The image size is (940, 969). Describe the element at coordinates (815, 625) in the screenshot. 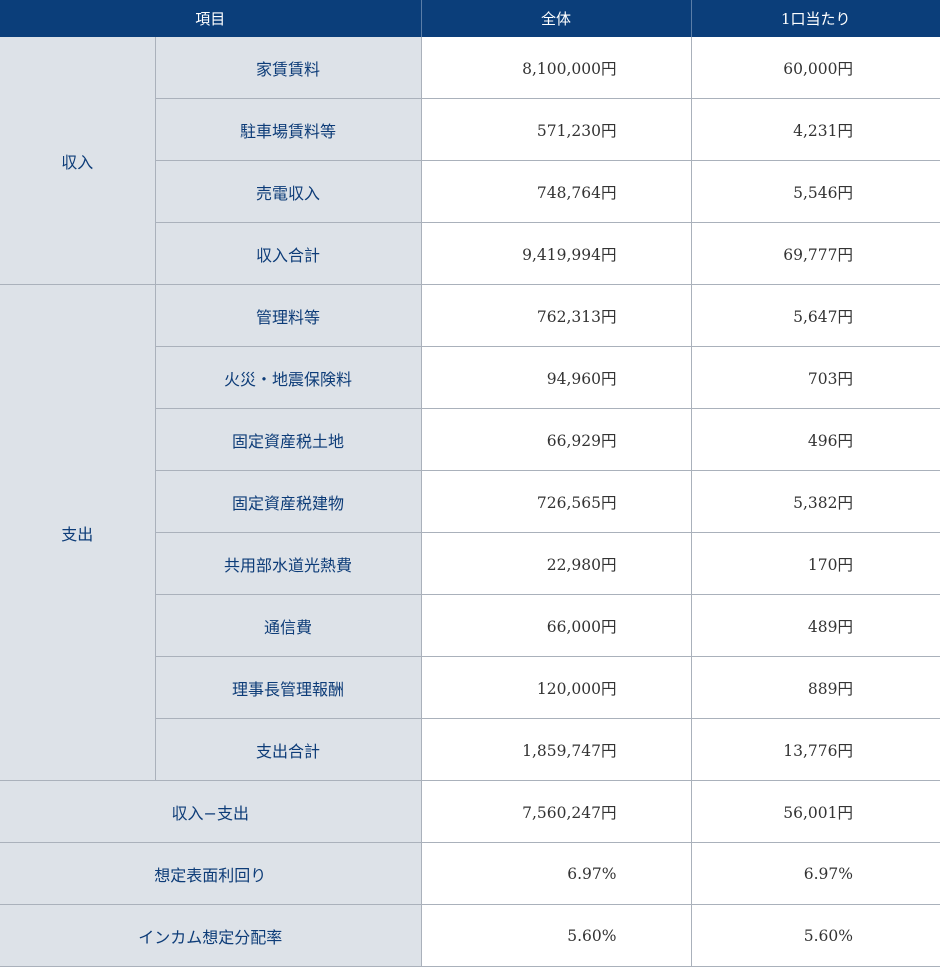

I see `row-per-unit: 489円` at that location.